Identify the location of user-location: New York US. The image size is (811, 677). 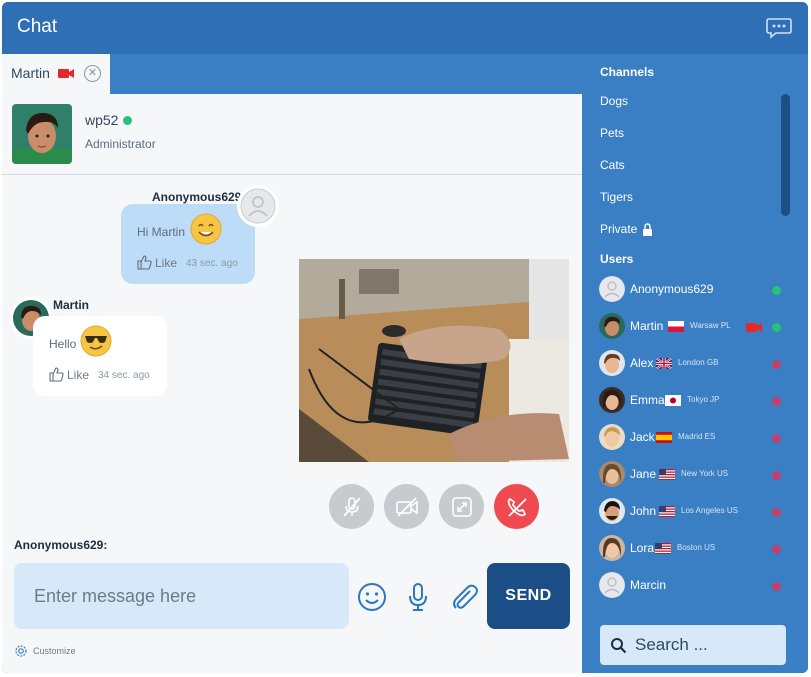
(705, 473).